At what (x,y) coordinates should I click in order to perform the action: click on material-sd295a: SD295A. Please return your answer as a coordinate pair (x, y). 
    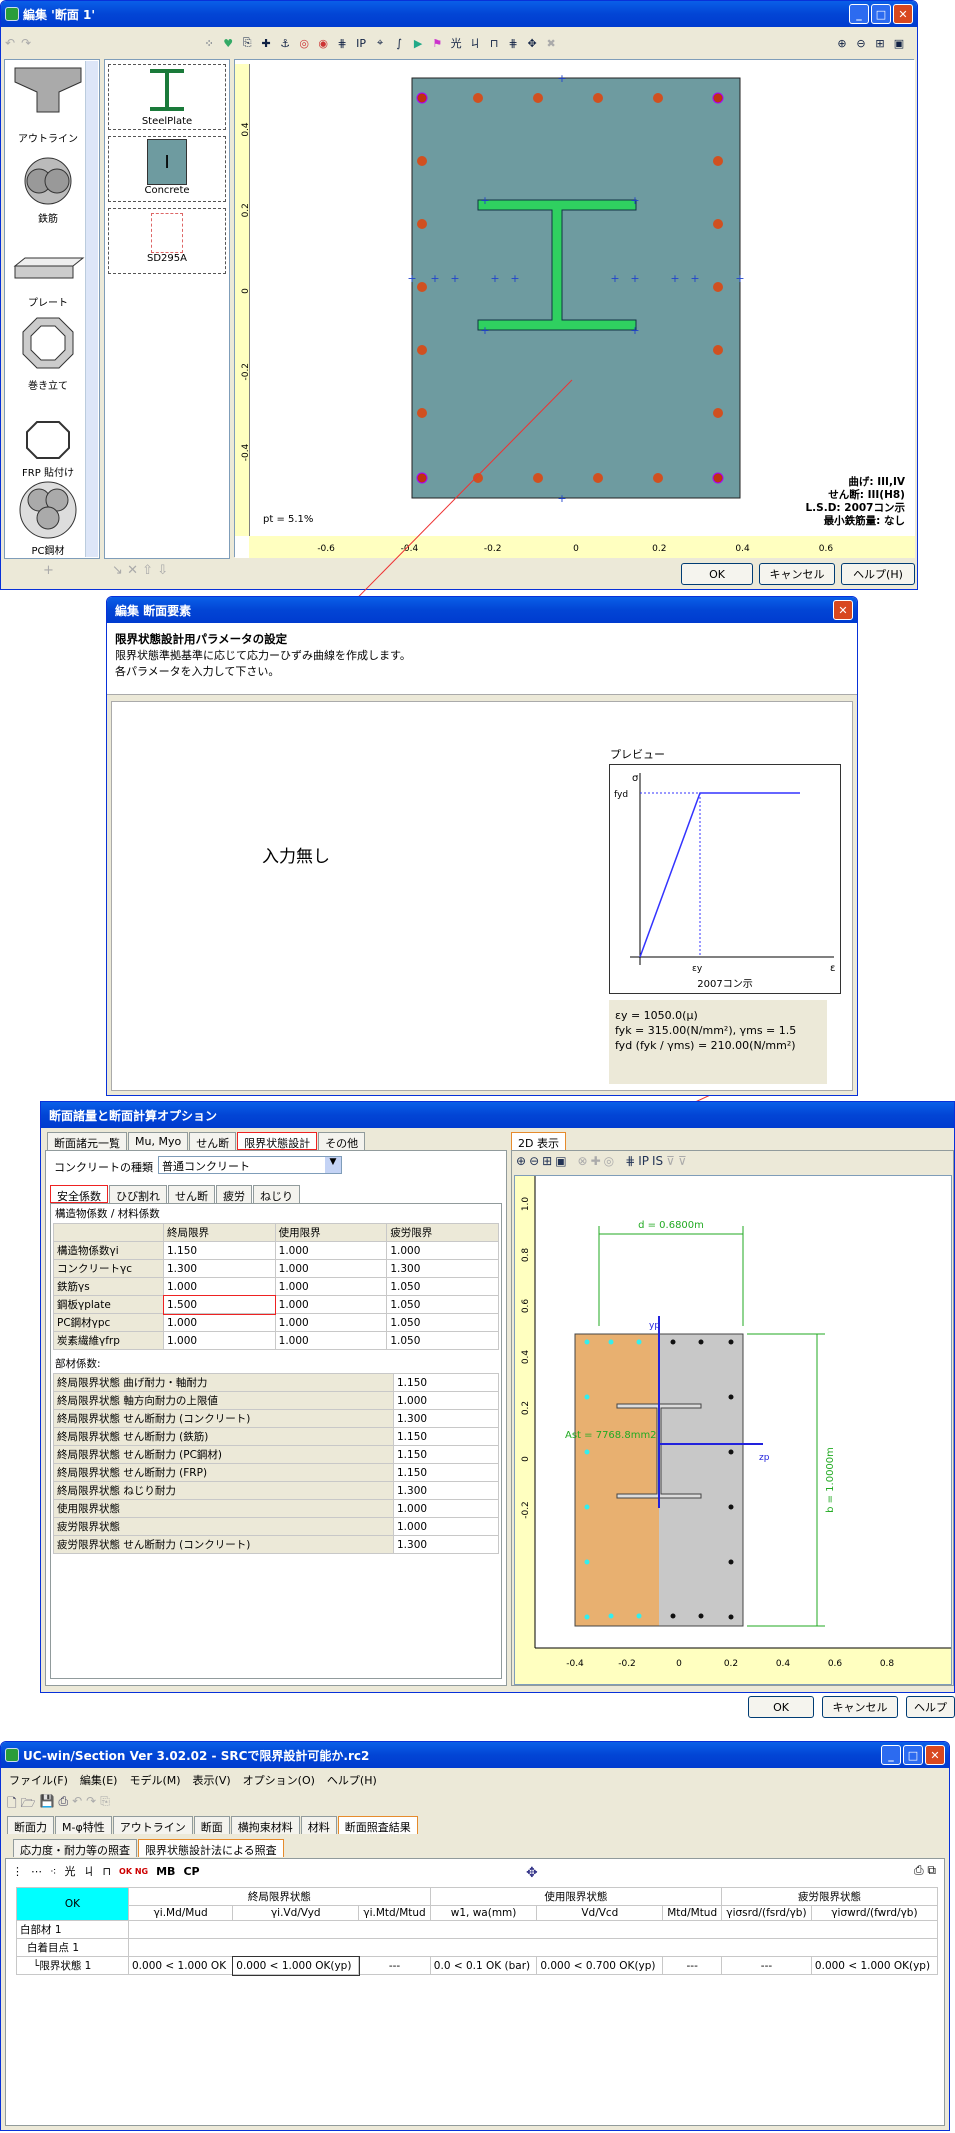
    Looking at the image, I should click on (167, 241).